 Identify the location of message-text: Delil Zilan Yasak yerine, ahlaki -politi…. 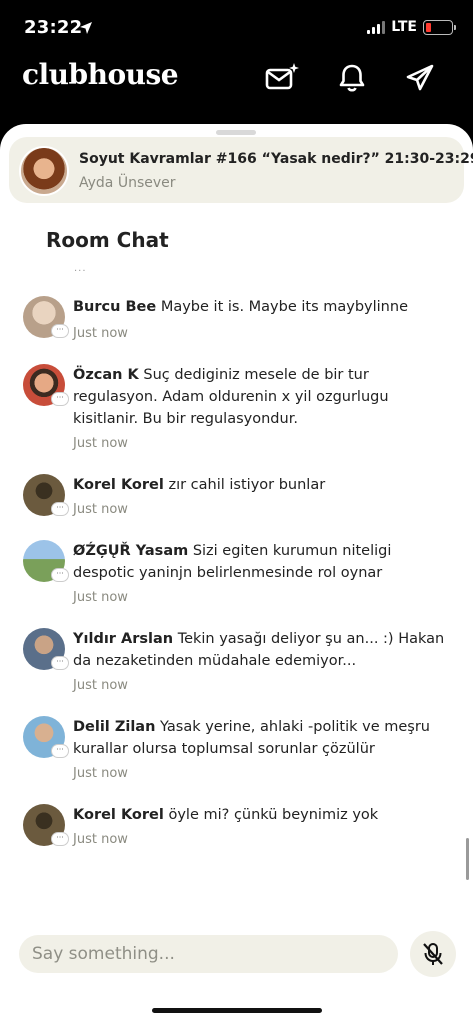
(252, 738).